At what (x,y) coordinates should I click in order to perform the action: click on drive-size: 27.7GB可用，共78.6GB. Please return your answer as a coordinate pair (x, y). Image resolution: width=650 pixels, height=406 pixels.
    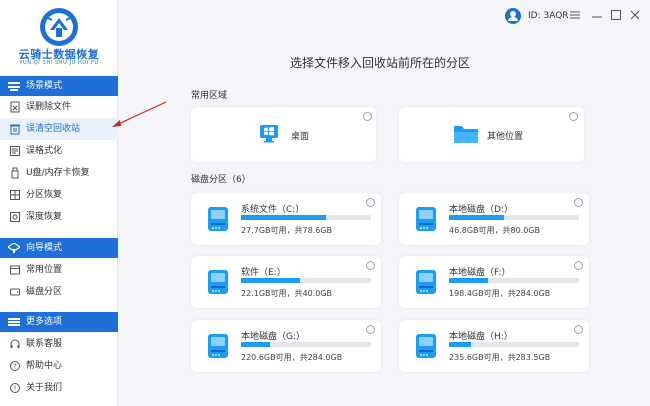
    Looking at the image, I should click on (286, 230).